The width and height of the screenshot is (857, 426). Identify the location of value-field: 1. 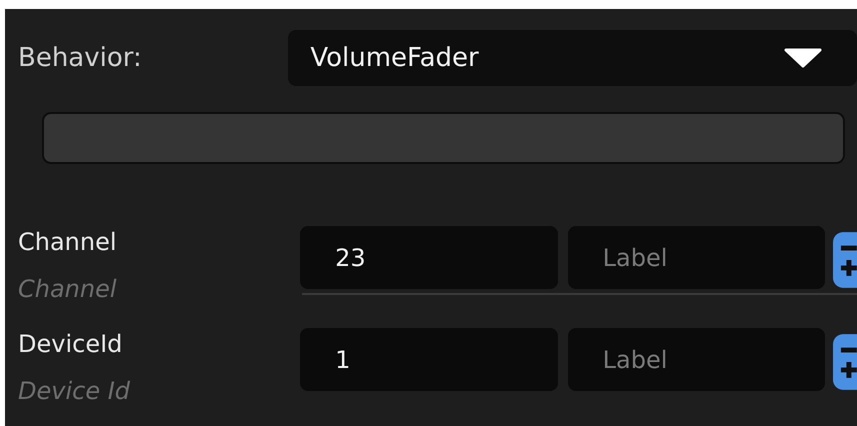
(429, 359).